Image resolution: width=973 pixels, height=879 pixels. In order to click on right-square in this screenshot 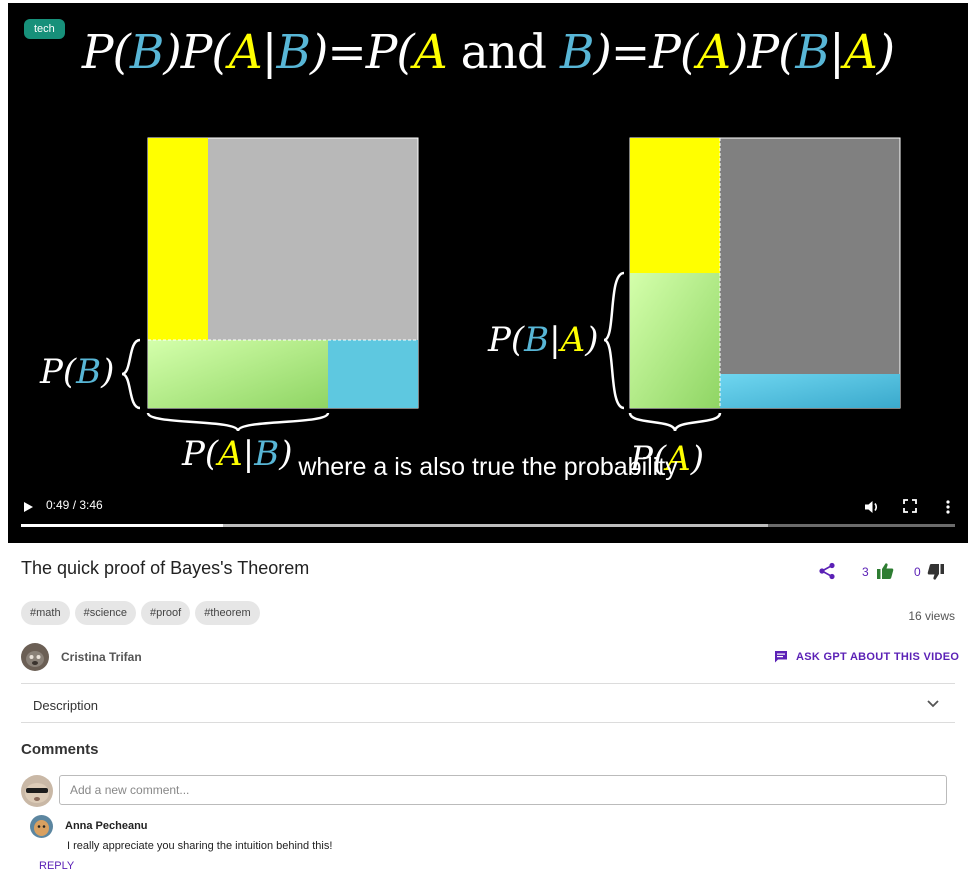, I will do `click(752, 284)`.